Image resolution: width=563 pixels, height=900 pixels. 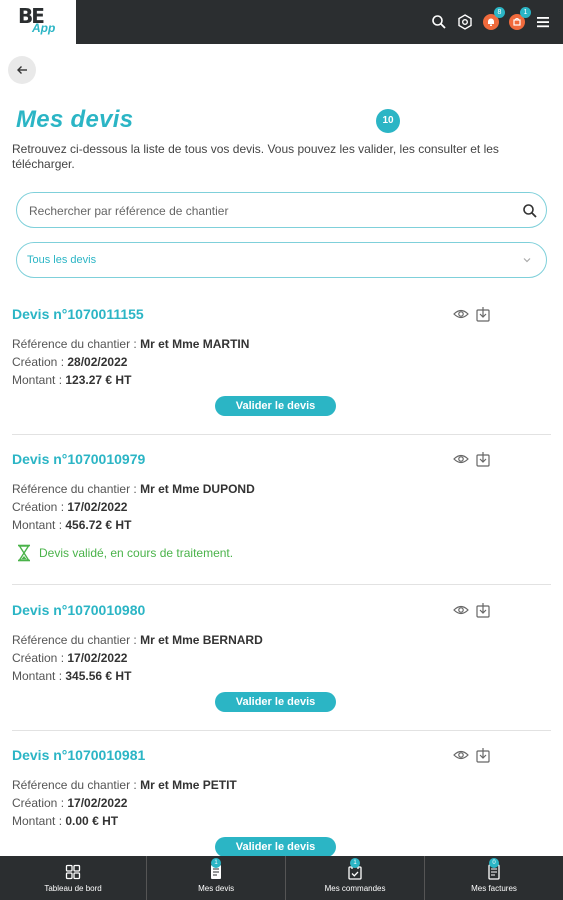 I want to click on devis-montant: Montant : 123.27 € HT, so click(x=72, y=380).